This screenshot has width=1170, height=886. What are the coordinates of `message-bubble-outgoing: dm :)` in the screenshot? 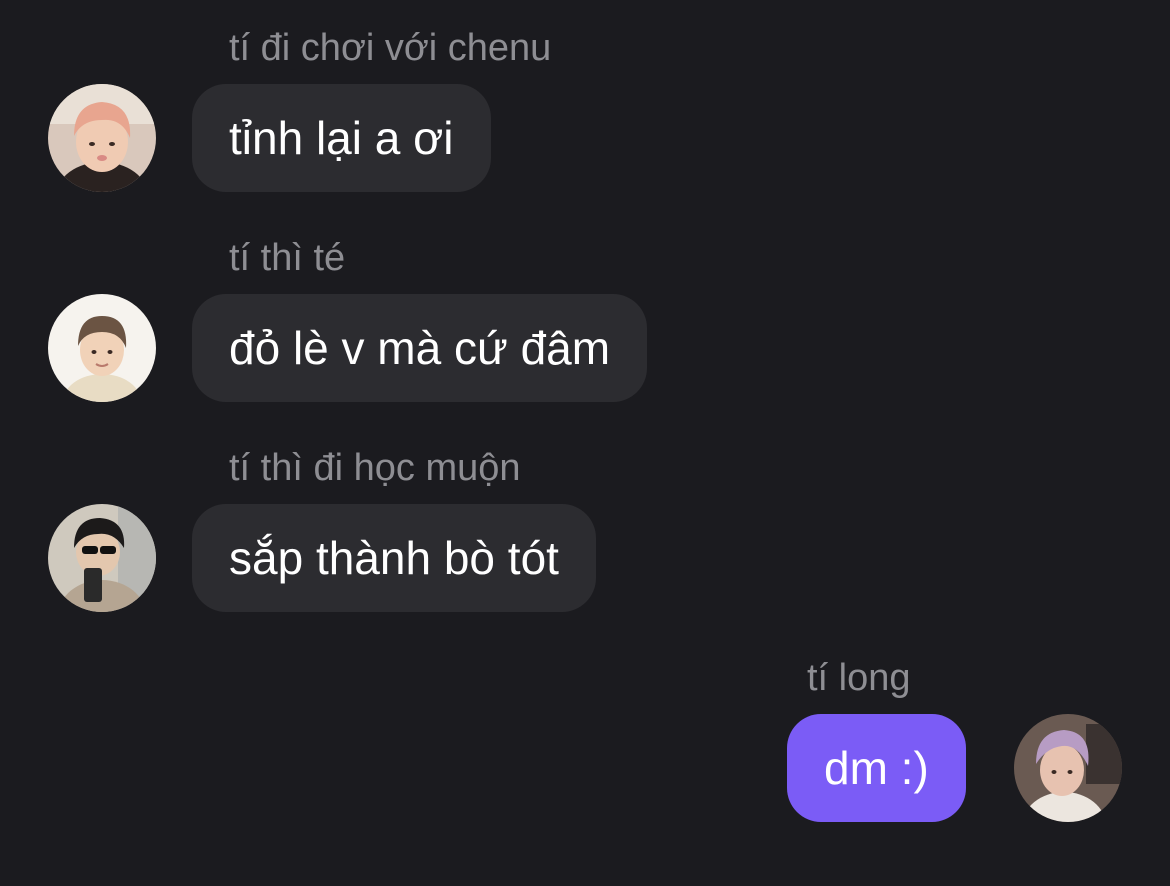 It's located at (876, 768).